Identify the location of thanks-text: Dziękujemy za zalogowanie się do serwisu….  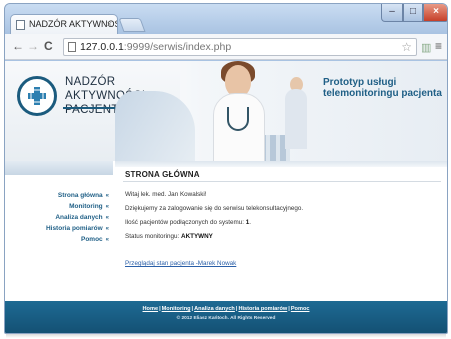
(214, 208).